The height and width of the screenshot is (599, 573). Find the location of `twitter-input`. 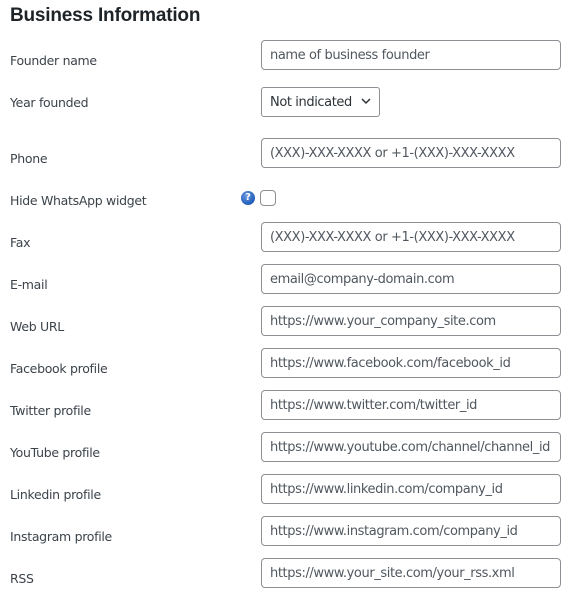

twitter-input is located at coordinates (411, 405).